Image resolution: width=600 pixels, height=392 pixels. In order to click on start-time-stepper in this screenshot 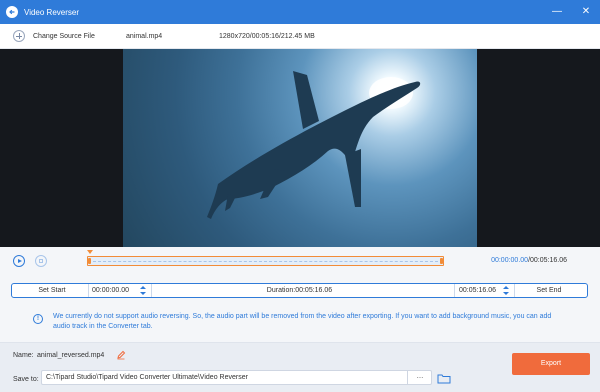, I will do `click(143, 290)`.